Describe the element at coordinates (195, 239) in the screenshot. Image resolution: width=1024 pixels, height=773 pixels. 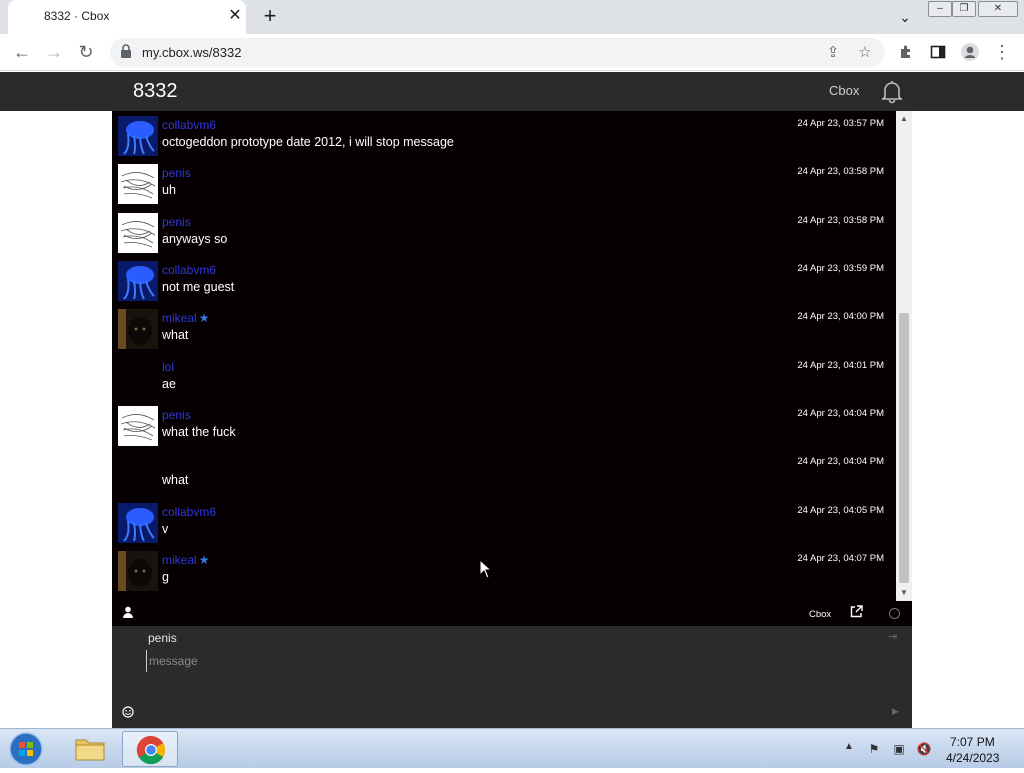
I see `message-text: anyways so` at that location.